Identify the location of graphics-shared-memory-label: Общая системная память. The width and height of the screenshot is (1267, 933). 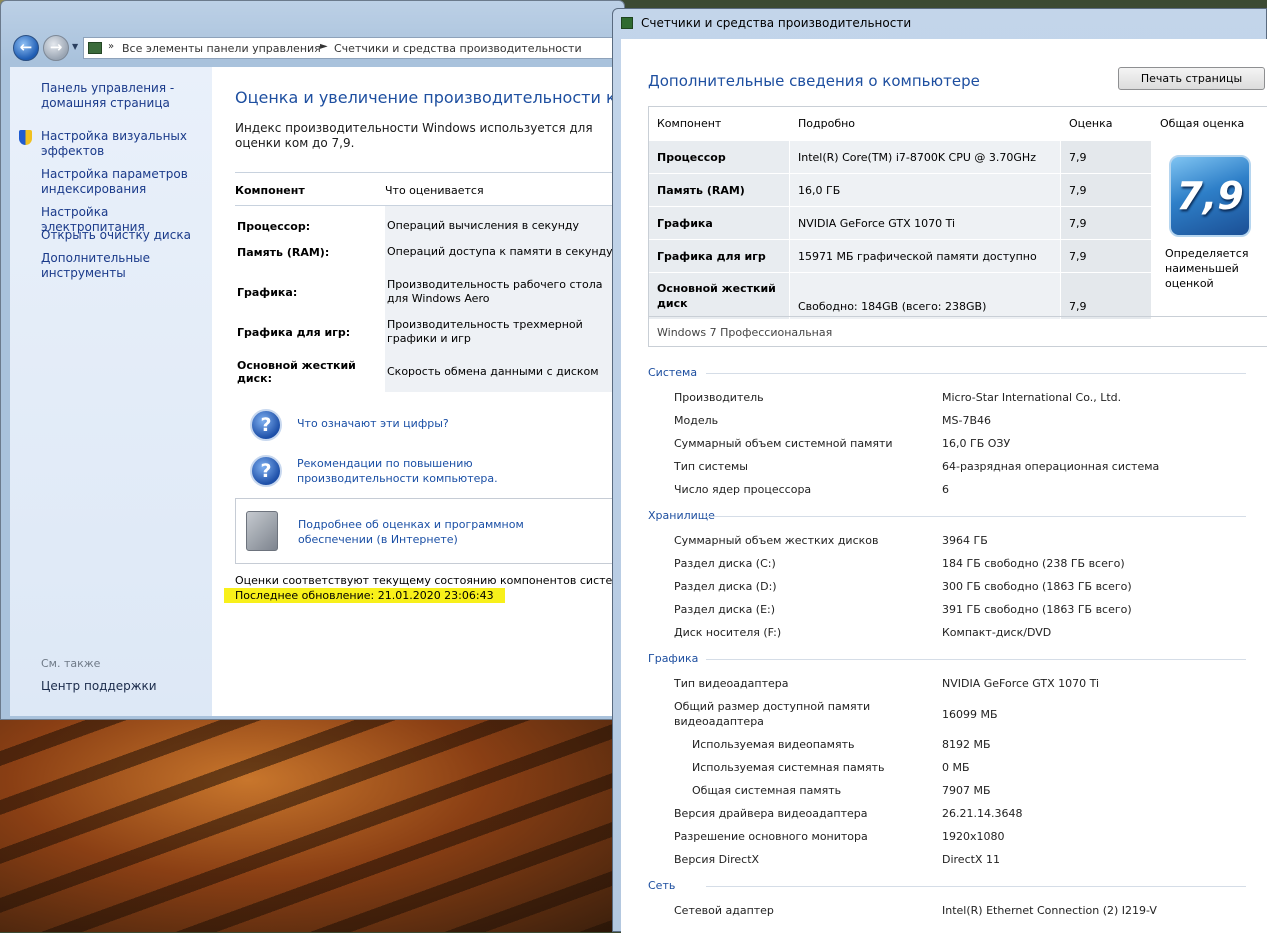
(767, 790).